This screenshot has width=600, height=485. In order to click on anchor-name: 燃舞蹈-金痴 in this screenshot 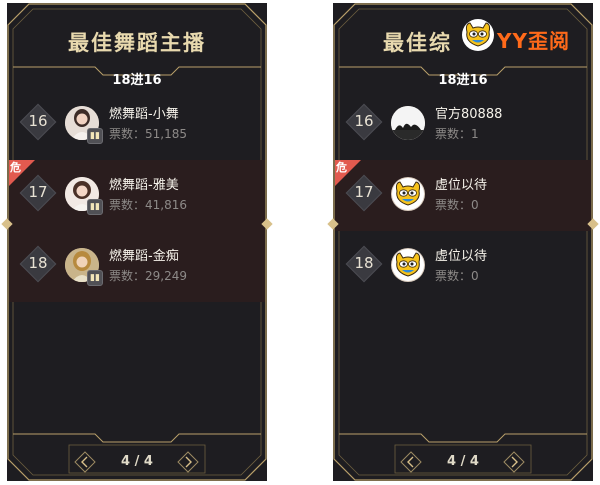, I will do `click(144, 254)`.